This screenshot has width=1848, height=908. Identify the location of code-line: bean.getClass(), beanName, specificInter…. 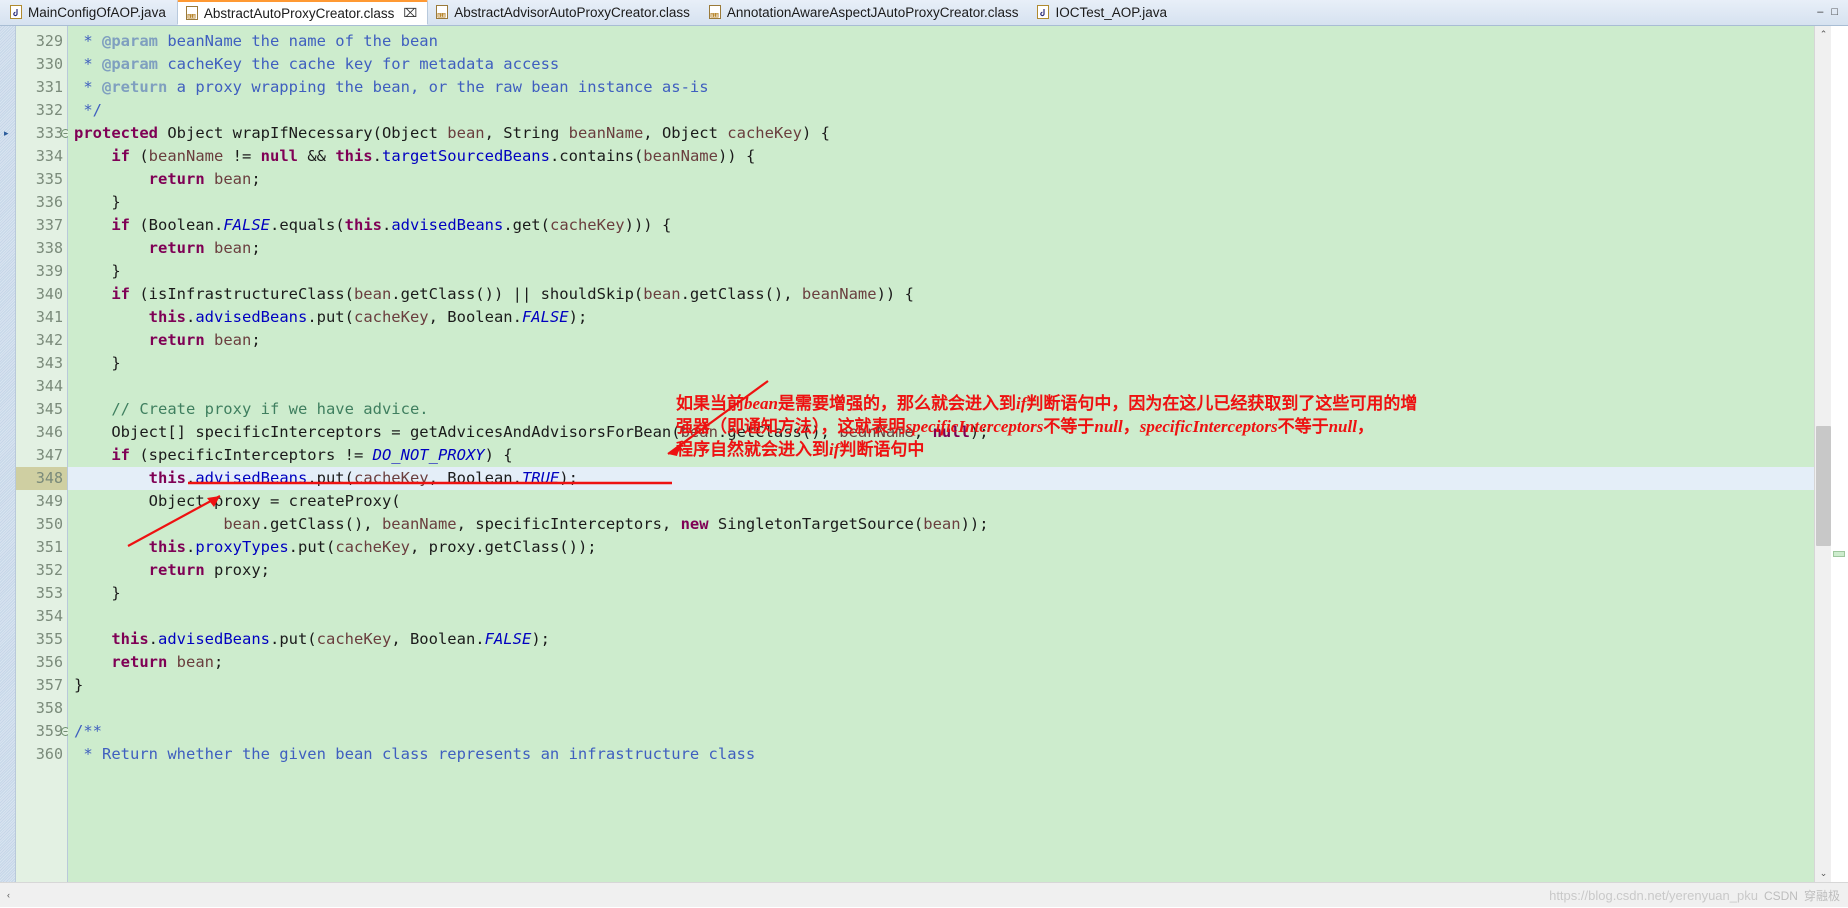
(941, 524).